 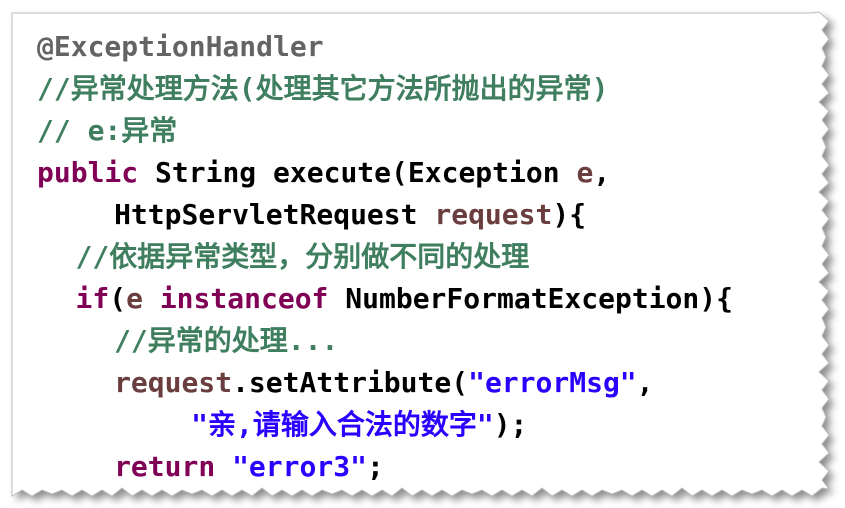 I want to click on code-line: "亲,请输入合法的数字");, so click(x=359, y=425).